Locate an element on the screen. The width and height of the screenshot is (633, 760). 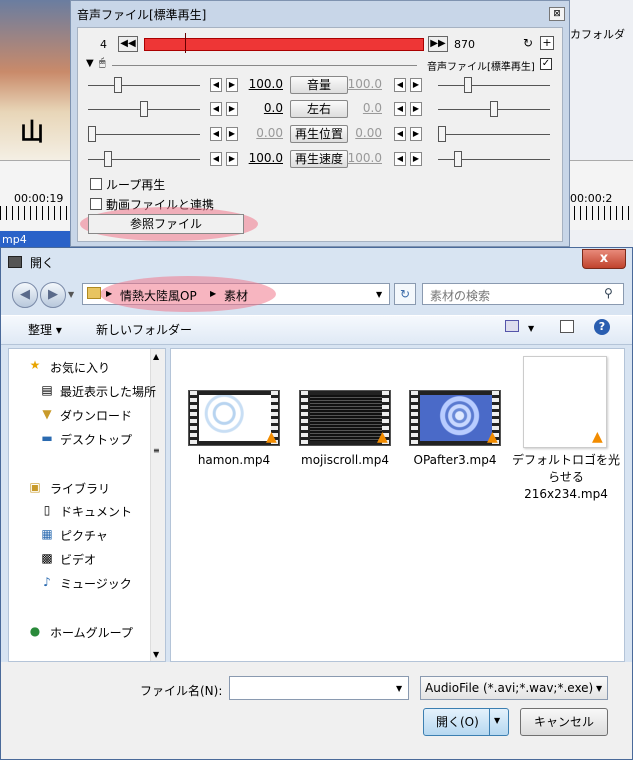
scroll-grip-icon: ≡ is located at coordinates (156, 450).